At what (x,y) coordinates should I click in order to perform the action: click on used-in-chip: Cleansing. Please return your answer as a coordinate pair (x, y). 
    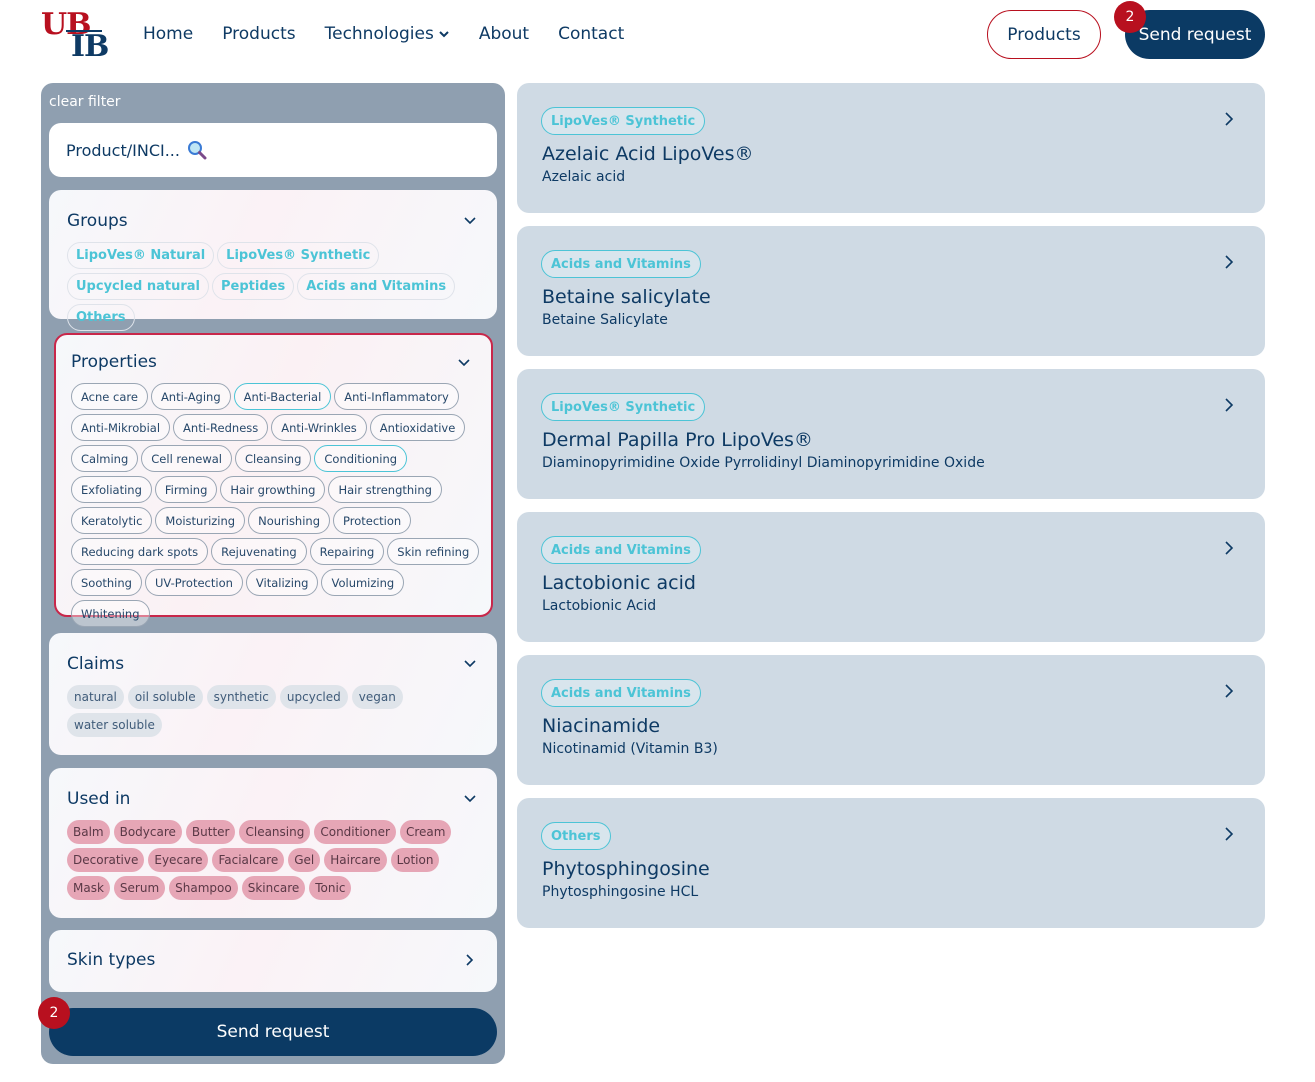
    Looking at the image, I should click on (275, 832).